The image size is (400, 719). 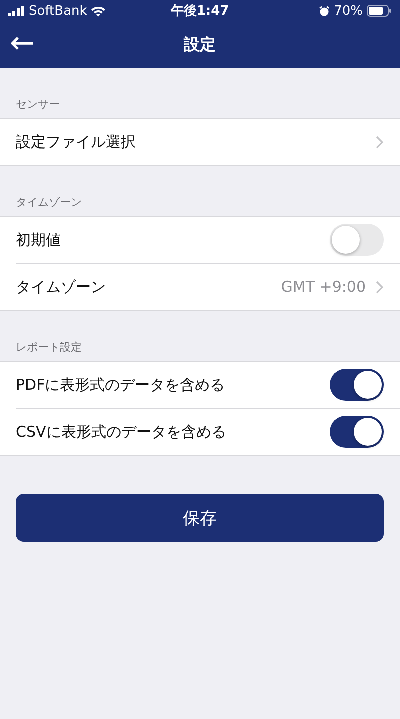 What do you see at coordinates (200, 45) in the screenshot?
I see `screen-title: 設定` at bounding box center [200, 45].